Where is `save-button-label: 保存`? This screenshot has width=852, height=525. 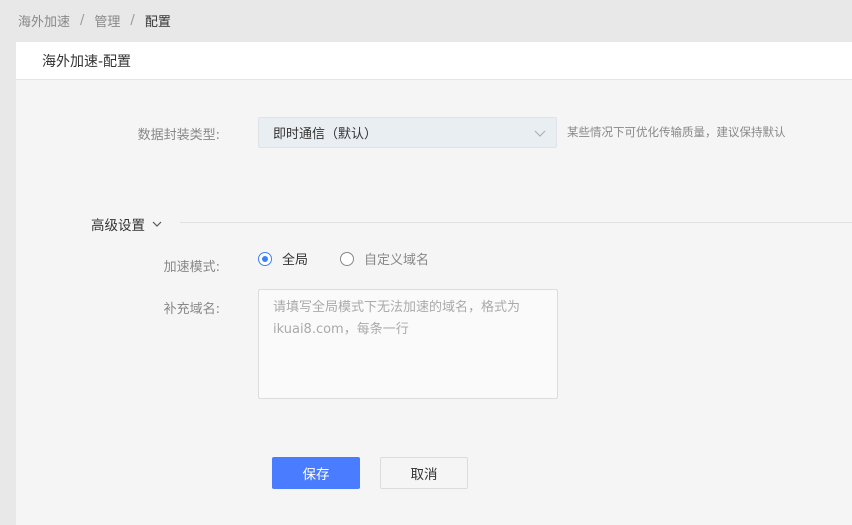
save-button-label: 保存 is located at coordinates (316, 475).